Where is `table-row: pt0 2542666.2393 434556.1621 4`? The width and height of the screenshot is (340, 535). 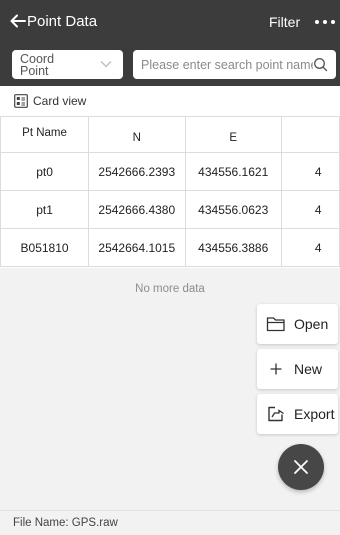
table-row: pt0 2542666.2393 434556.1621 4 is located at coordinates (170, 172).